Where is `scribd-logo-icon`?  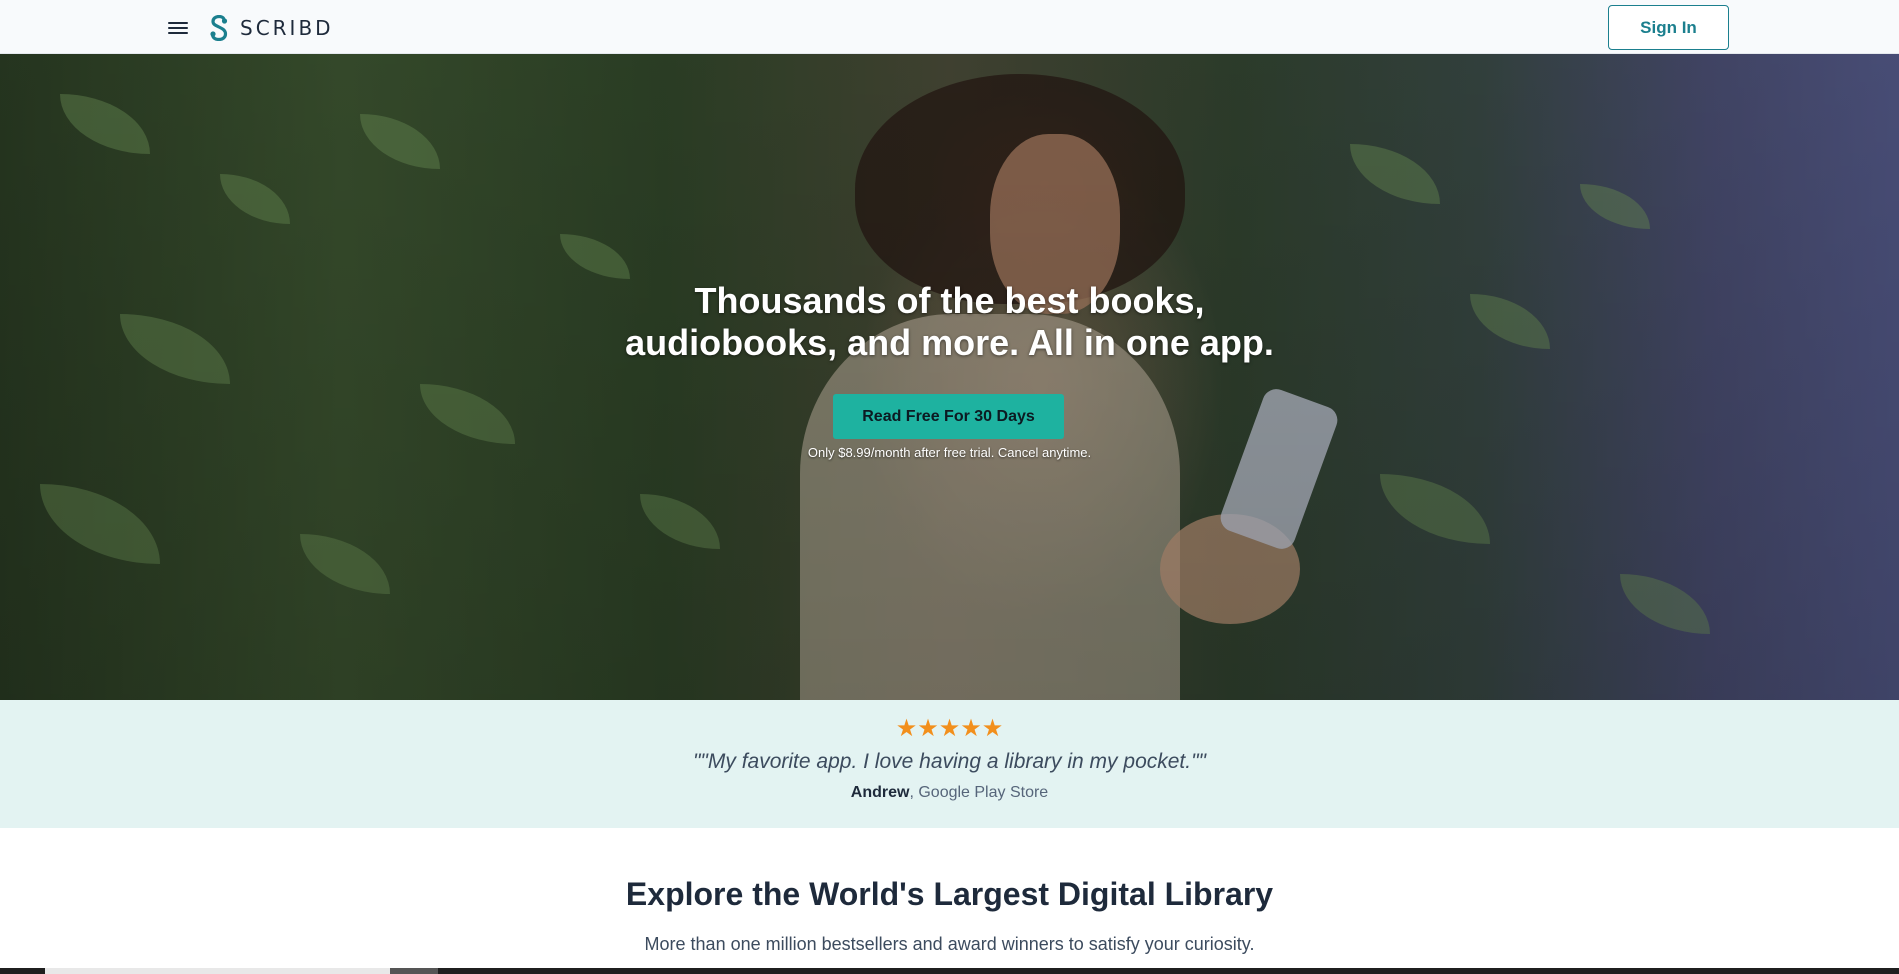
scribd-logo-icon is located at coordinates (219, 28).